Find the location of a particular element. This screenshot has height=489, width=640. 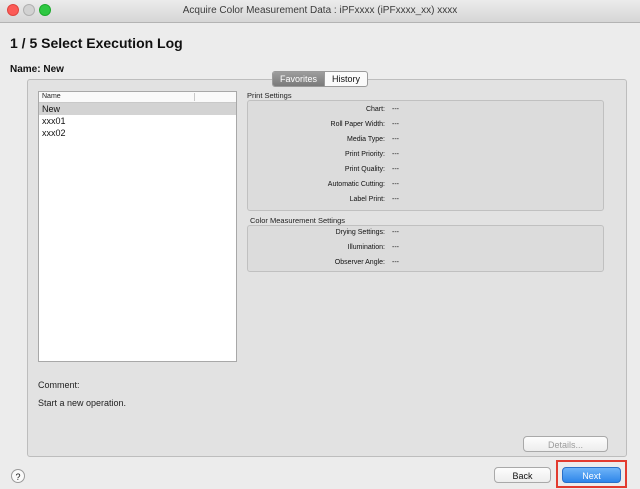

list-item: New is located at coordinates (137, 109).